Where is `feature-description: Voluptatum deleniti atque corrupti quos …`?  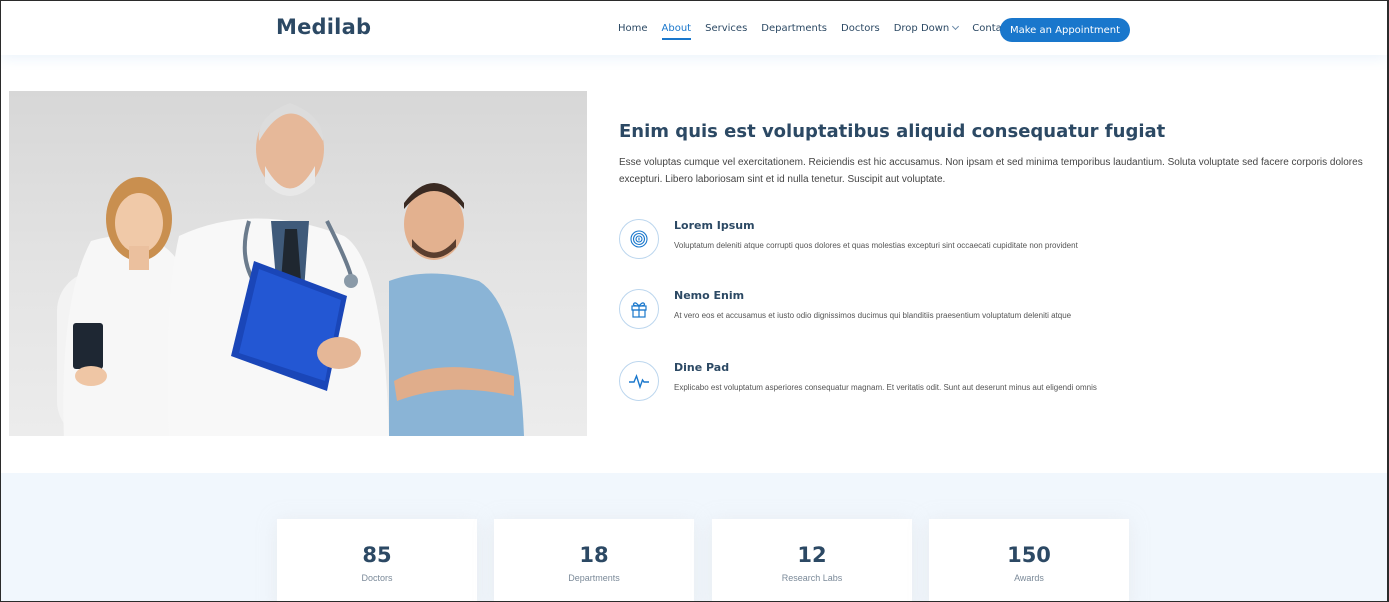
feature-description: Voluptatum deleniti atque corrupti quos … is located at coordinates (876, 245).